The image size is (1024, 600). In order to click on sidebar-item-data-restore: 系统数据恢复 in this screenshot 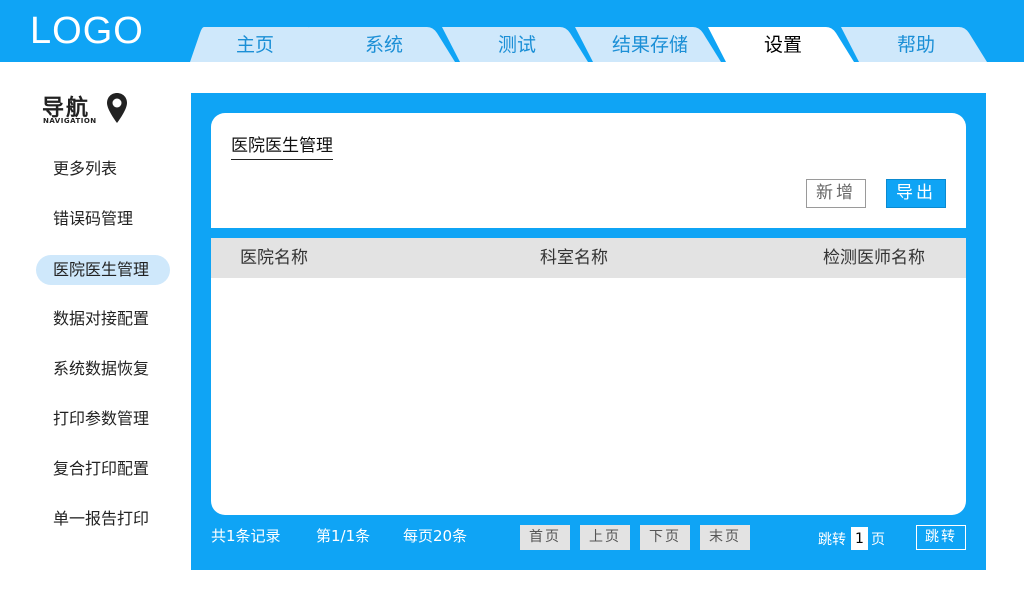, I will do `click(103, 369)`.